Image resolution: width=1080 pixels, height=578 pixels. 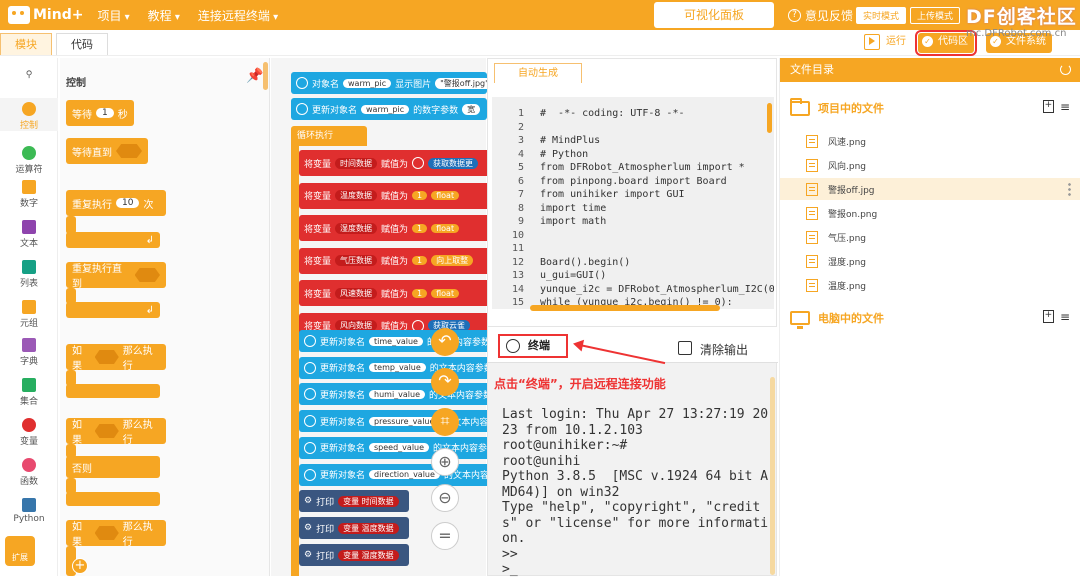 What do you see at coordinates (935, 15) in the screenshot?
I see `mode-upload: 上传模式` at bounding box center [935, 15].